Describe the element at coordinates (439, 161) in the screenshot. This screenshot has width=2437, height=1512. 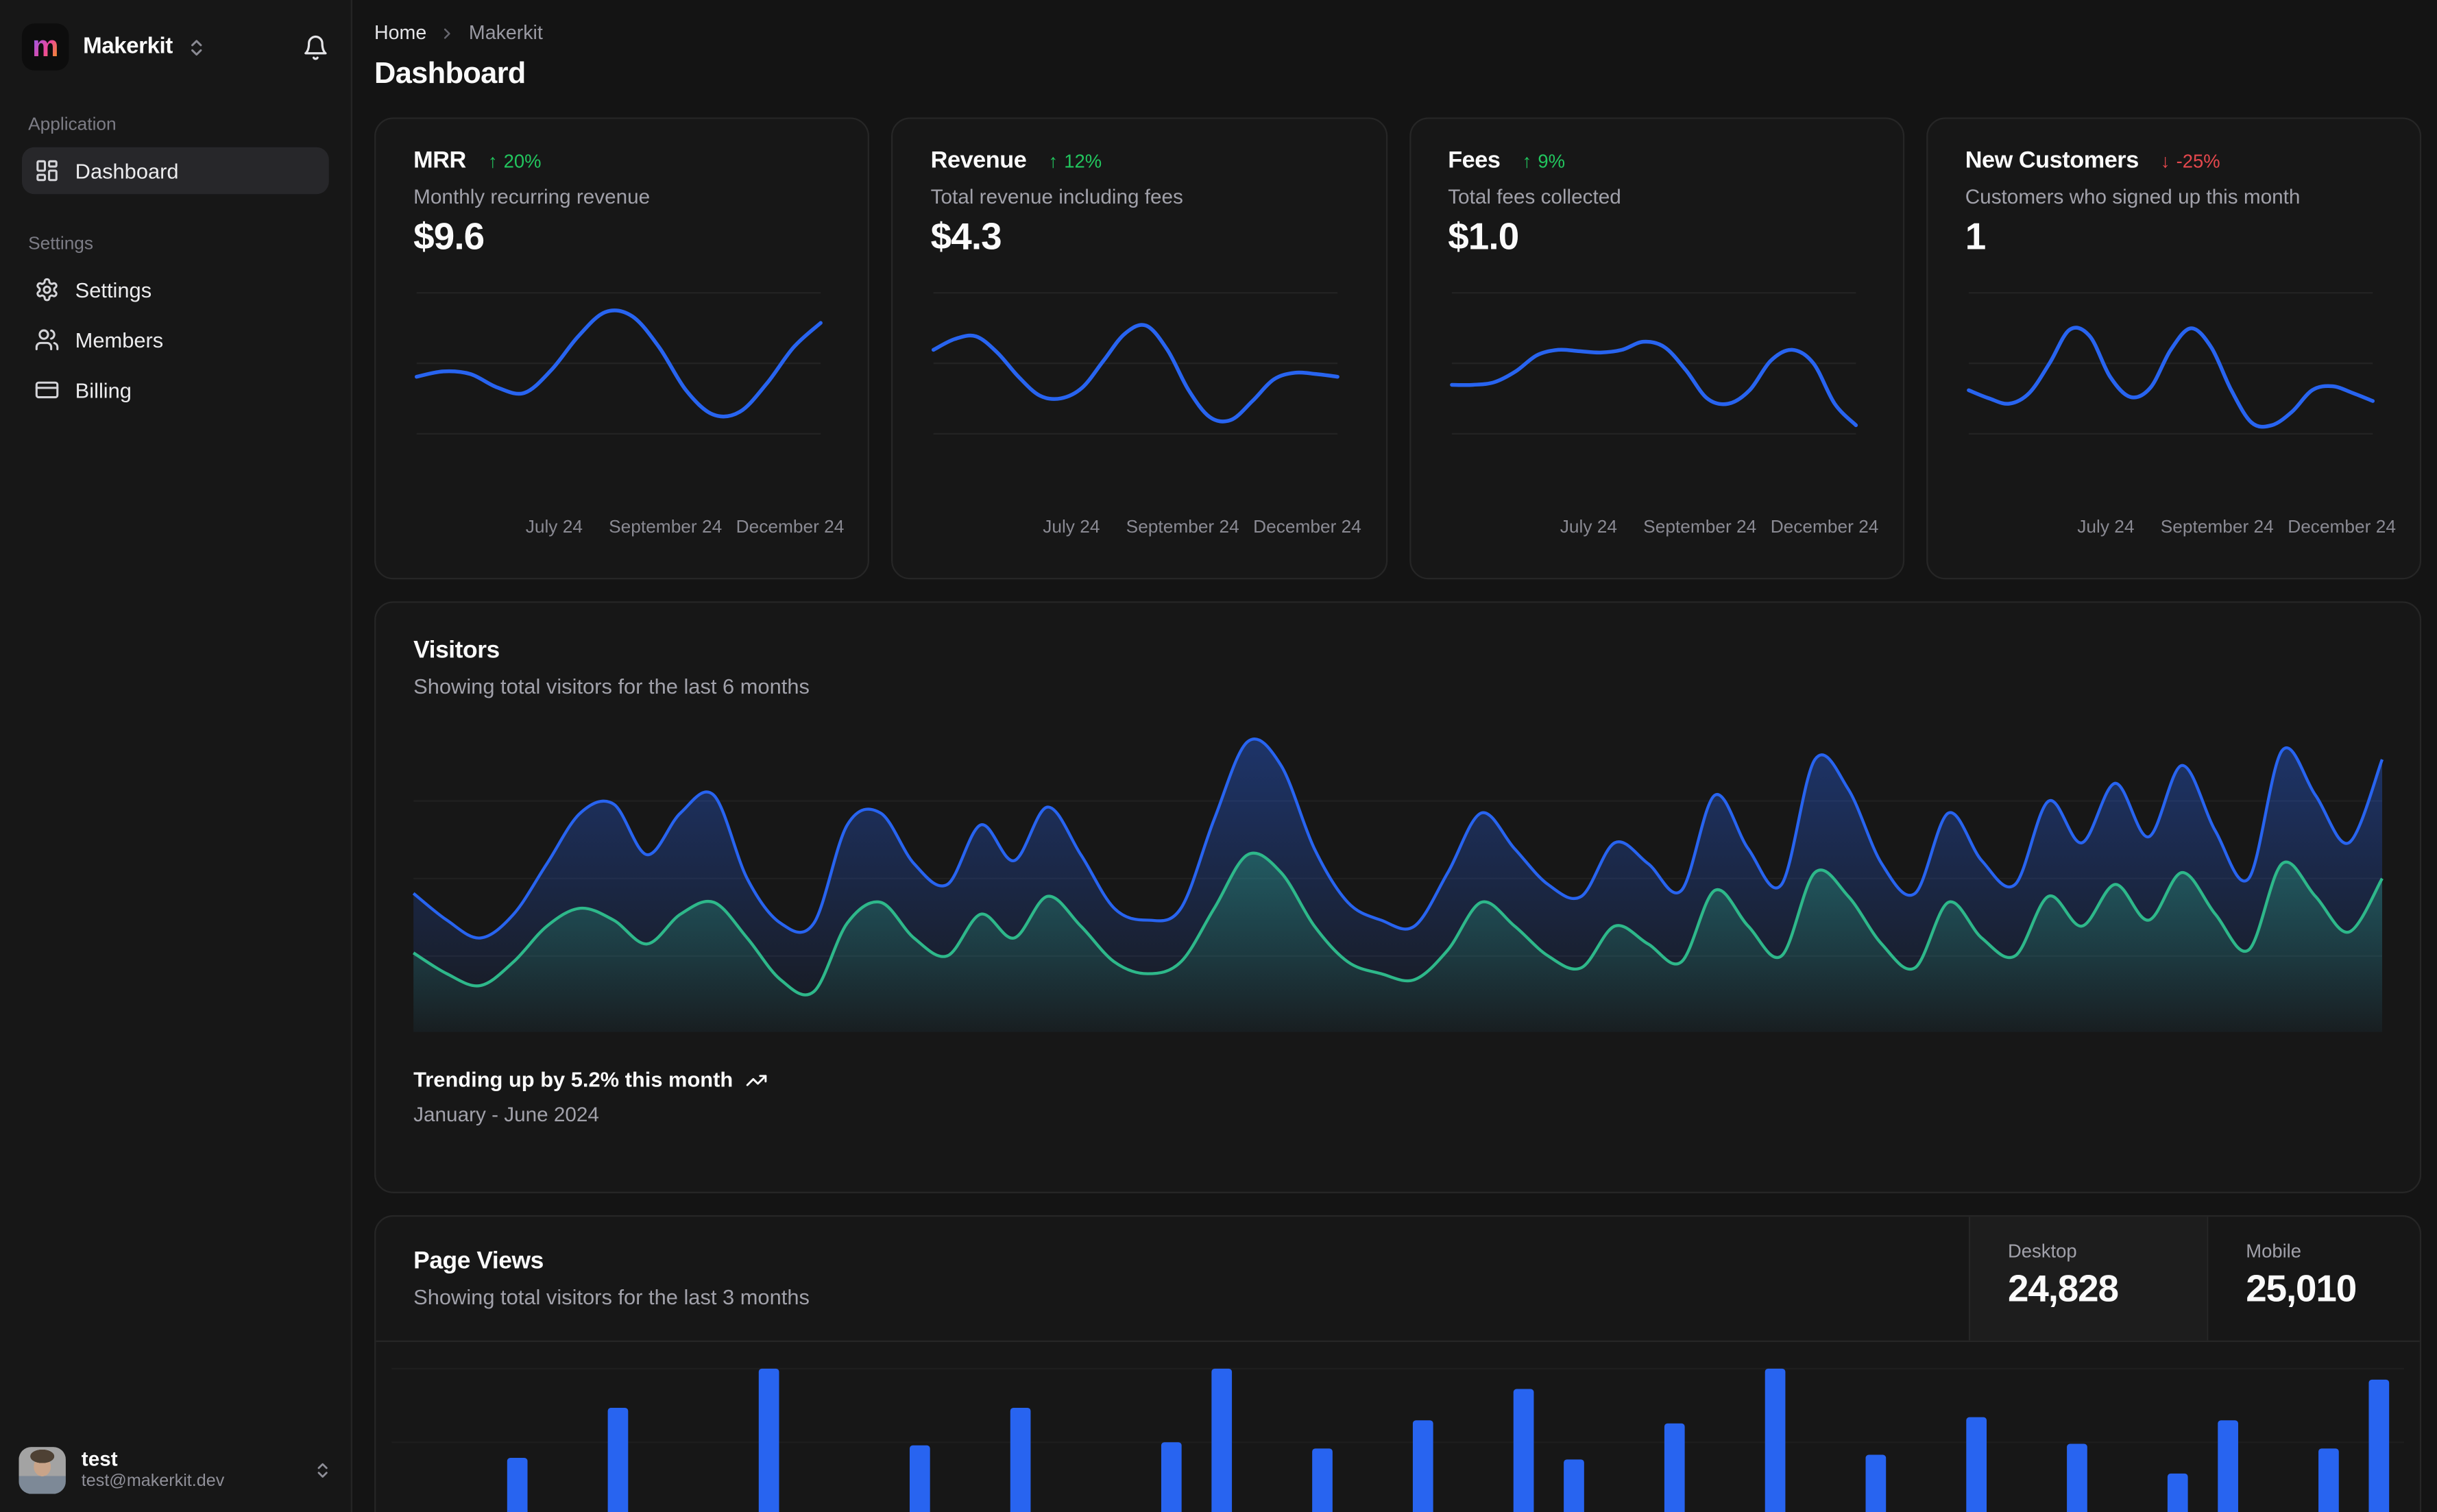
I see `stat-title: MRR` at that location.